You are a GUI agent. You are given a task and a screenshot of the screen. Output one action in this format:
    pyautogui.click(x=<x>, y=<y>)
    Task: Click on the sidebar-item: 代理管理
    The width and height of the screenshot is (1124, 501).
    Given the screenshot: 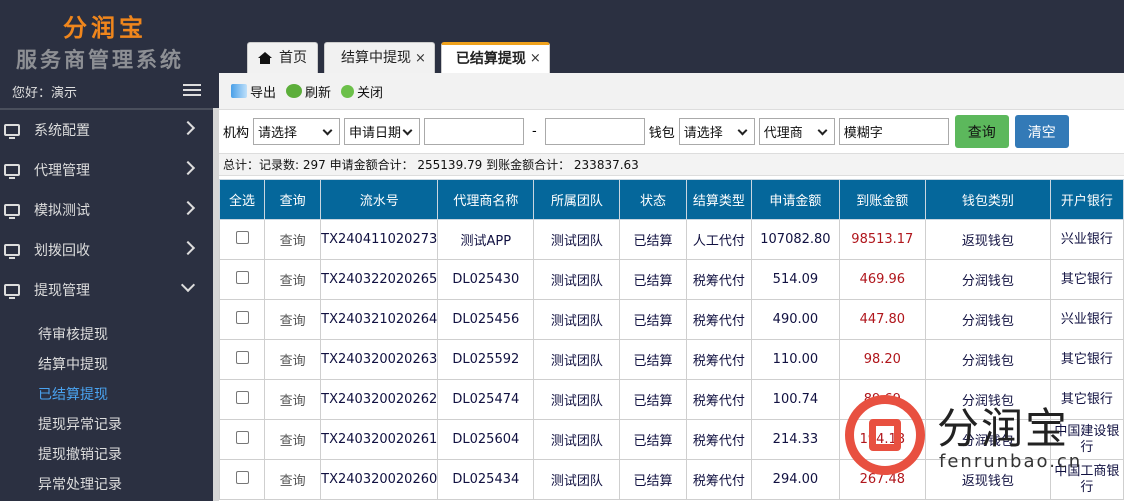 What is the action you would take?
    pyautogui.click(x=106, y=170)
    